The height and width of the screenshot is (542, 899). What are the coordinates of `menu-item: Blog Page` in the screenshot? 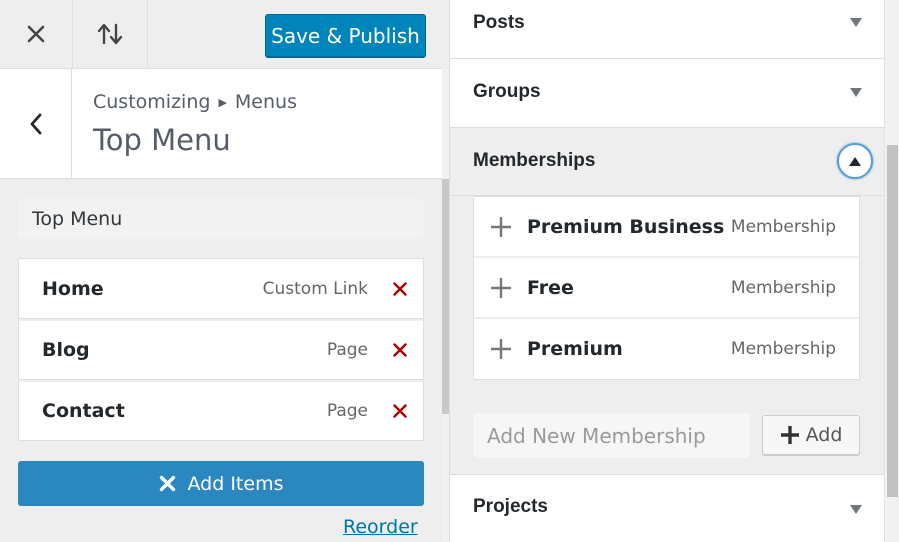 It's located at (221, 349).